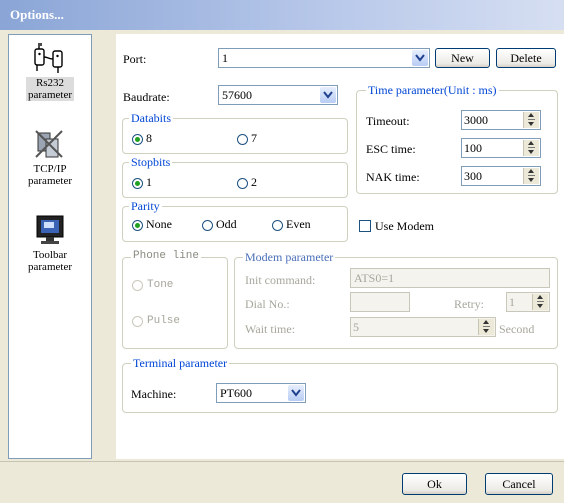  What do you see at coordinates (137, 139) in the screenshot?
I see `databits-8-radio` at bounding box center [137, 139].